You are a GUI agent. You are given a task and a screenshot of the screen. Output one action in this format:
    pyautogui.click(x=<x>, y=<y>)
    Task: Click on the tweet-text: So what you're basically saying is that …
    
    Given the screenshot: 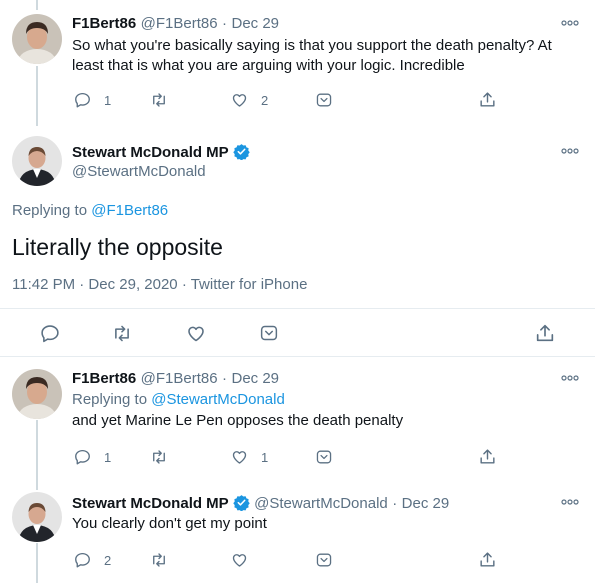 What is the action you would take?
    pyautogui.click(x=312, y=45)
    